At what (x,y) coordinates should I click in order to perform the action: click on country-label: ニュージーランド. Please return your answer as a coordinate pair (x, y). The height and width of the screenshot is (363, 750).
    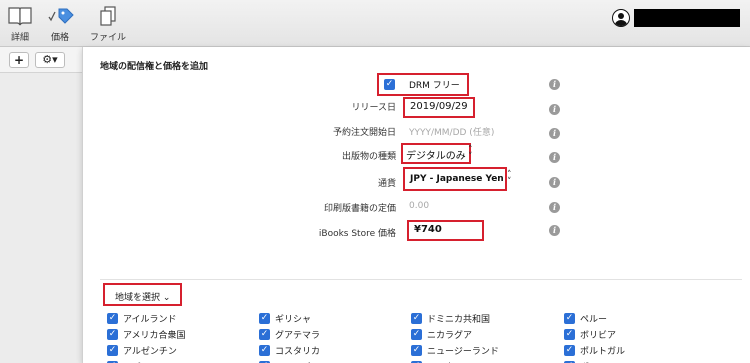
    Looking at the image, I should click on (463, 351).